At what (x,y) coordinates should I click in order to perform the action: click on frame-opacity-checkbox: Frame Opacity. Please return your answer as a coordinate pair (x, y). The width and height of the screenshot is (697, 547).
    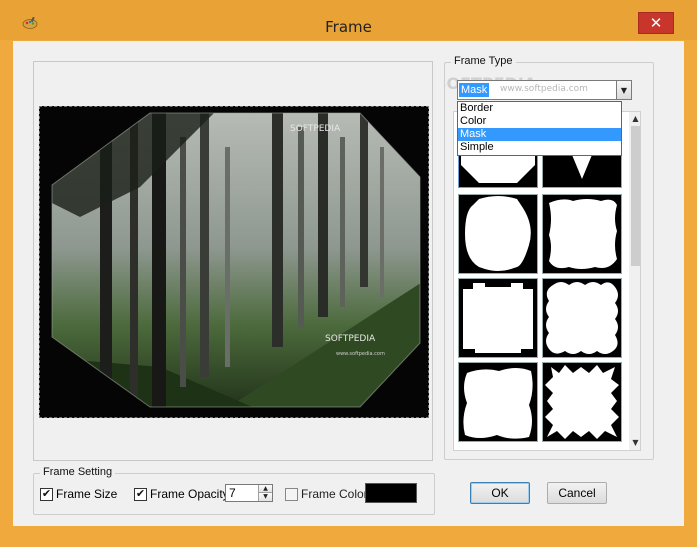
    Looking at the image, I should click on (181, 494).